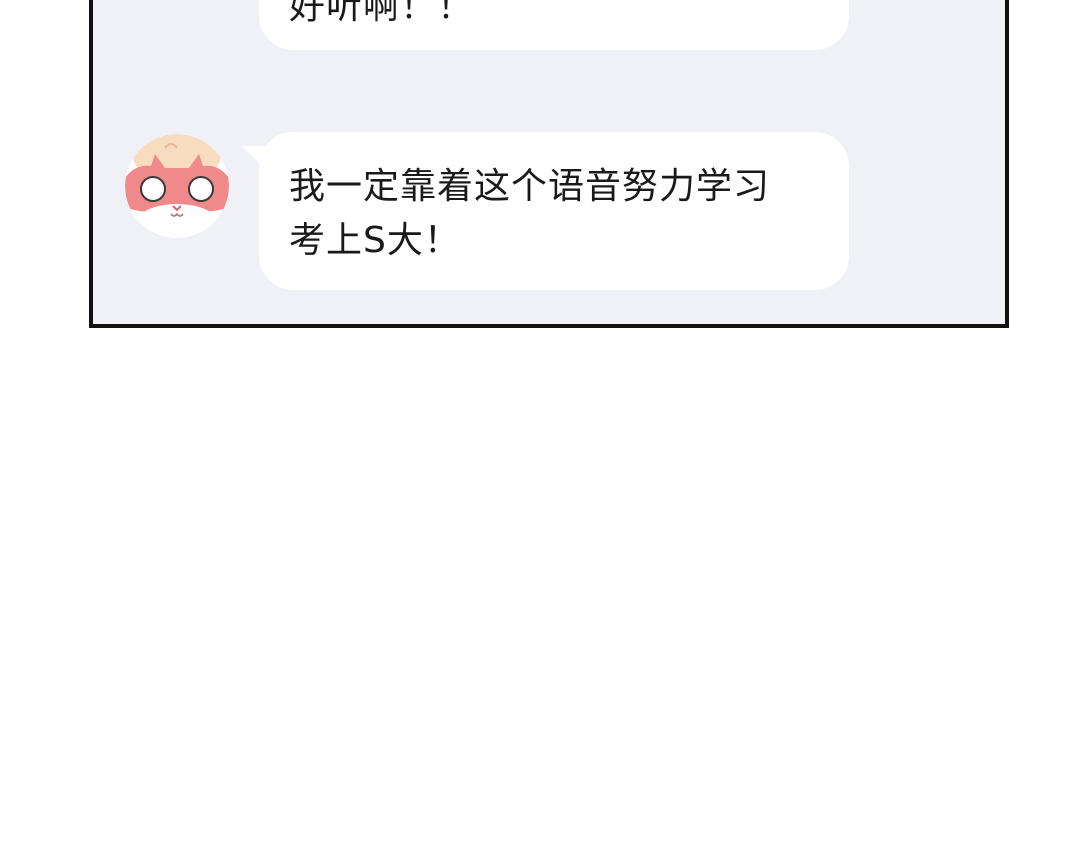 This screenshot has width=1080, height=844. Describe the element at coordinates (530, 186) in the screenshot. I see `message-text-line-1: 我一定靠着这个语音努力学习` at that location.